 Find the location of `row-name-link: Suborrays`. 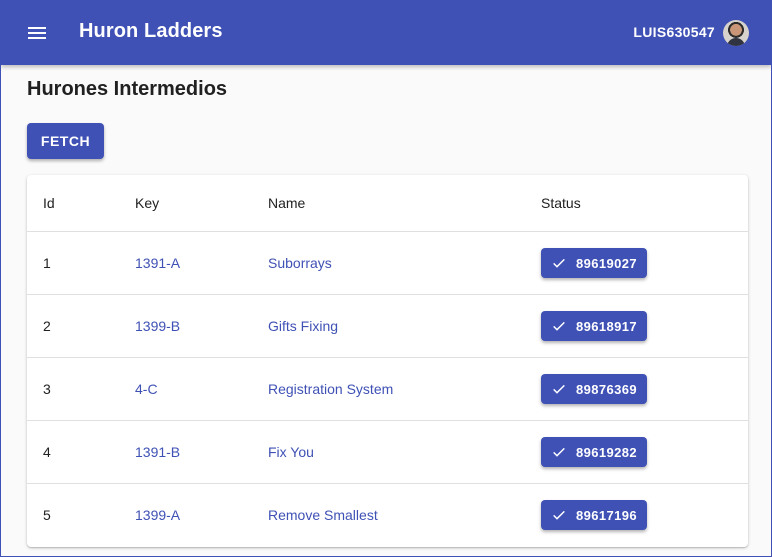

row-name-link: Suborrays is located at coordinates (300, 263).